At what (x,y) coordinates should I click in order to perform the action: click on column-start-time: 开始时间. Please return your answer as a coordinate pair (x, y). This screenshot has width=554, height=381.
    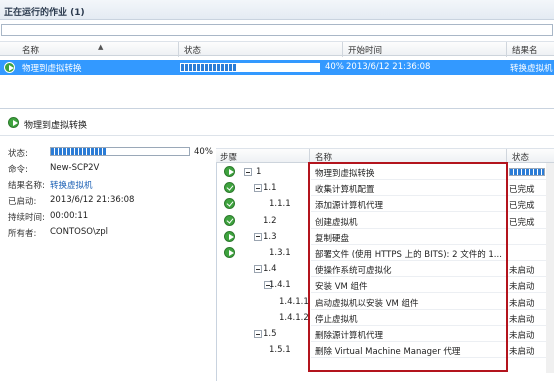
    Looking at the image, I should click on (365, 50).